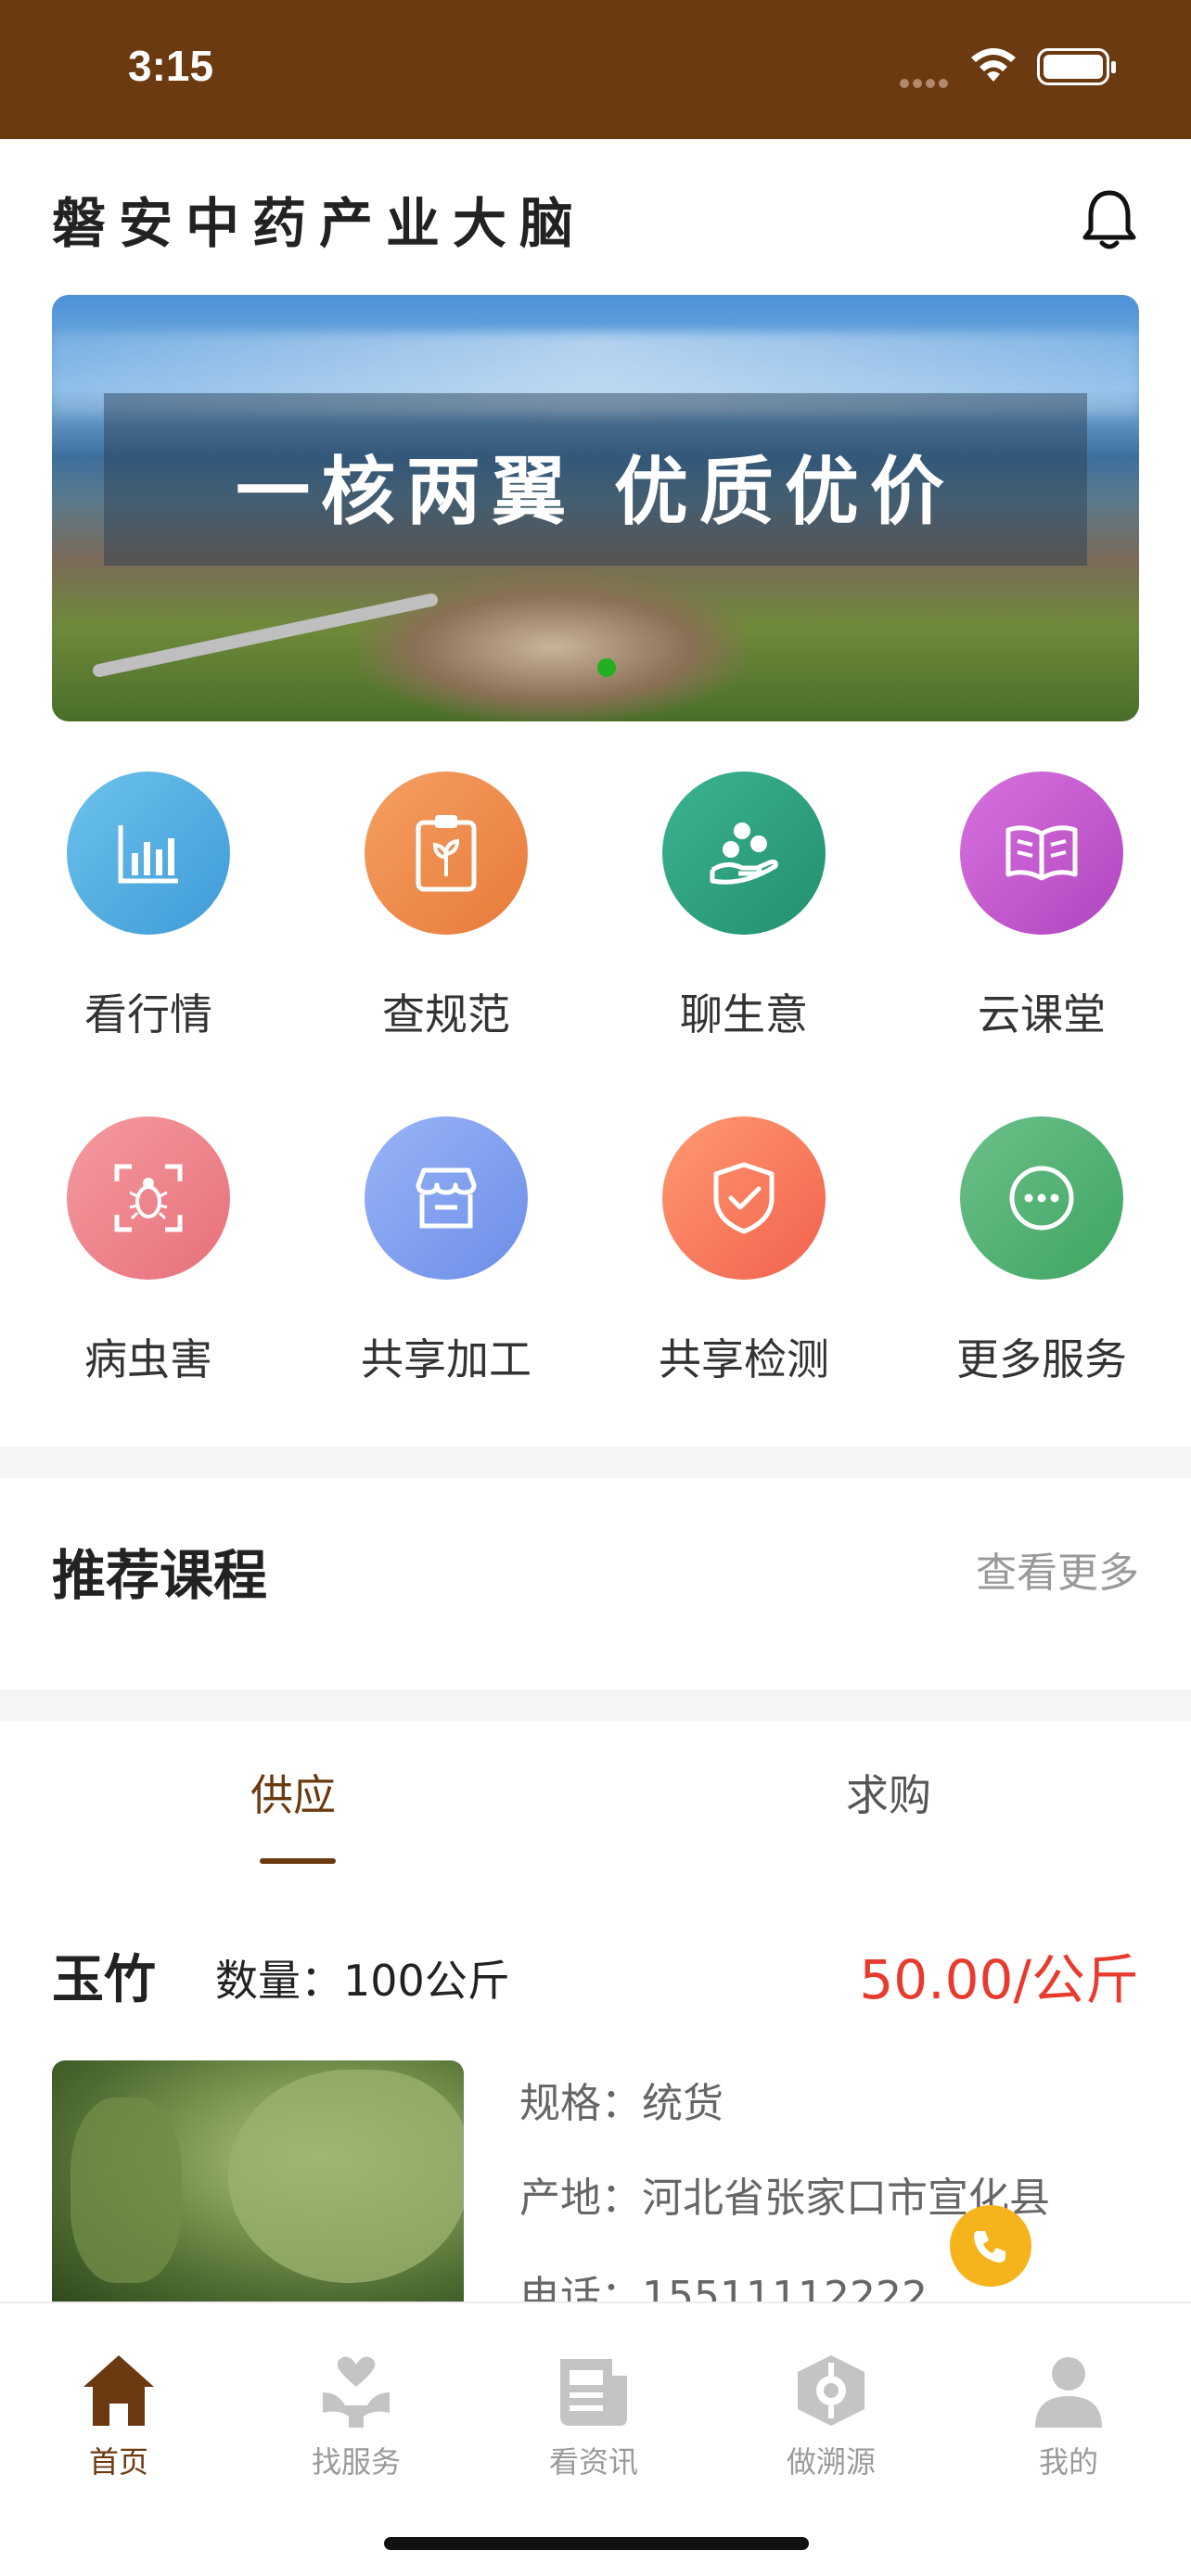 The height and width of the screenshot is (2576, 1191). I want to click on call-button, so click(990, 2246).